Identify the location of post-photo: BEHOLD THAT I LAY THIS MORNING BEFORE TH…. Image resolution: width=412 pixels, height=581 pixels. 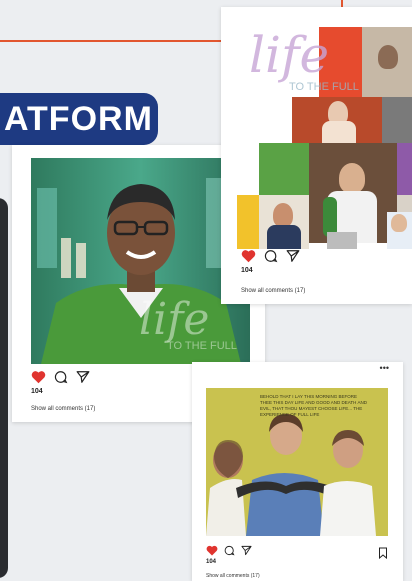
(297, 462).